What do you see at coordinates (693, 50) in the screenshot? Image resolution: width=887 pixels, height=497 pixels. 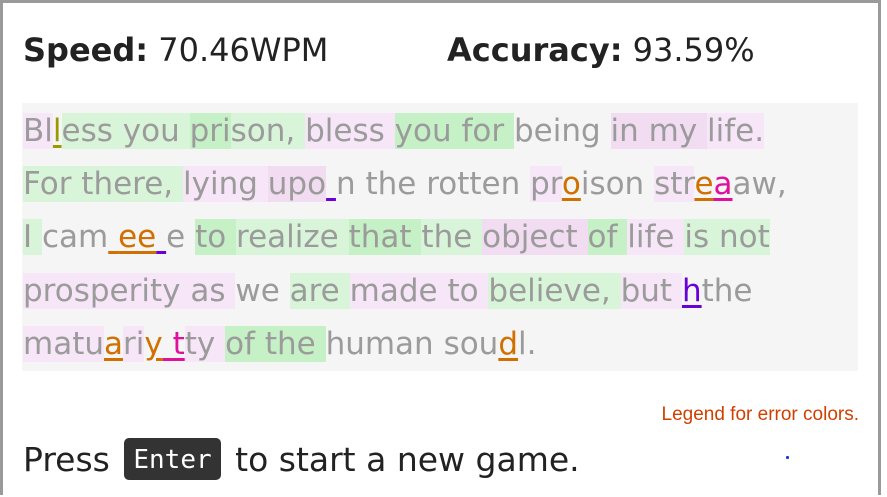 I see `accuracy-value: 93.59%` at bounding box center [693, 50].